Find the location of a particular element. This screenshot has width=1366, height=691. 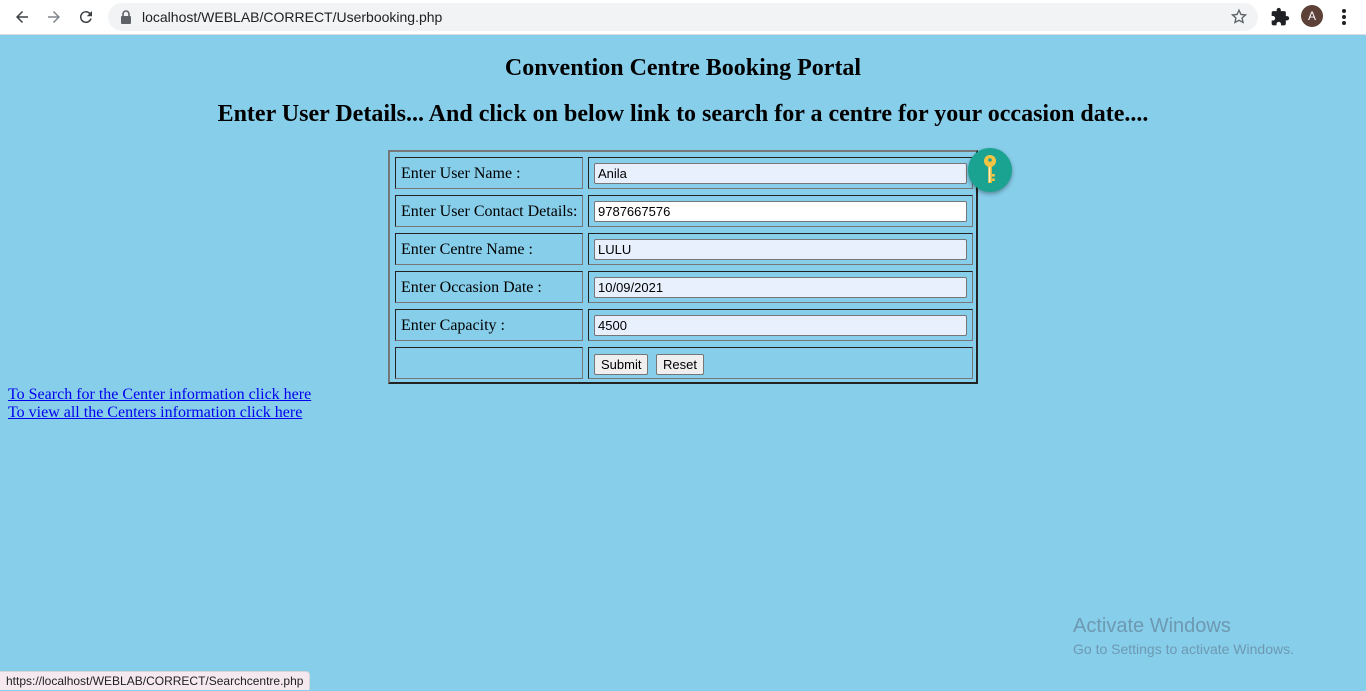

form-label-cell: Enter User Contact Details: is located at coordinates (489, 211).